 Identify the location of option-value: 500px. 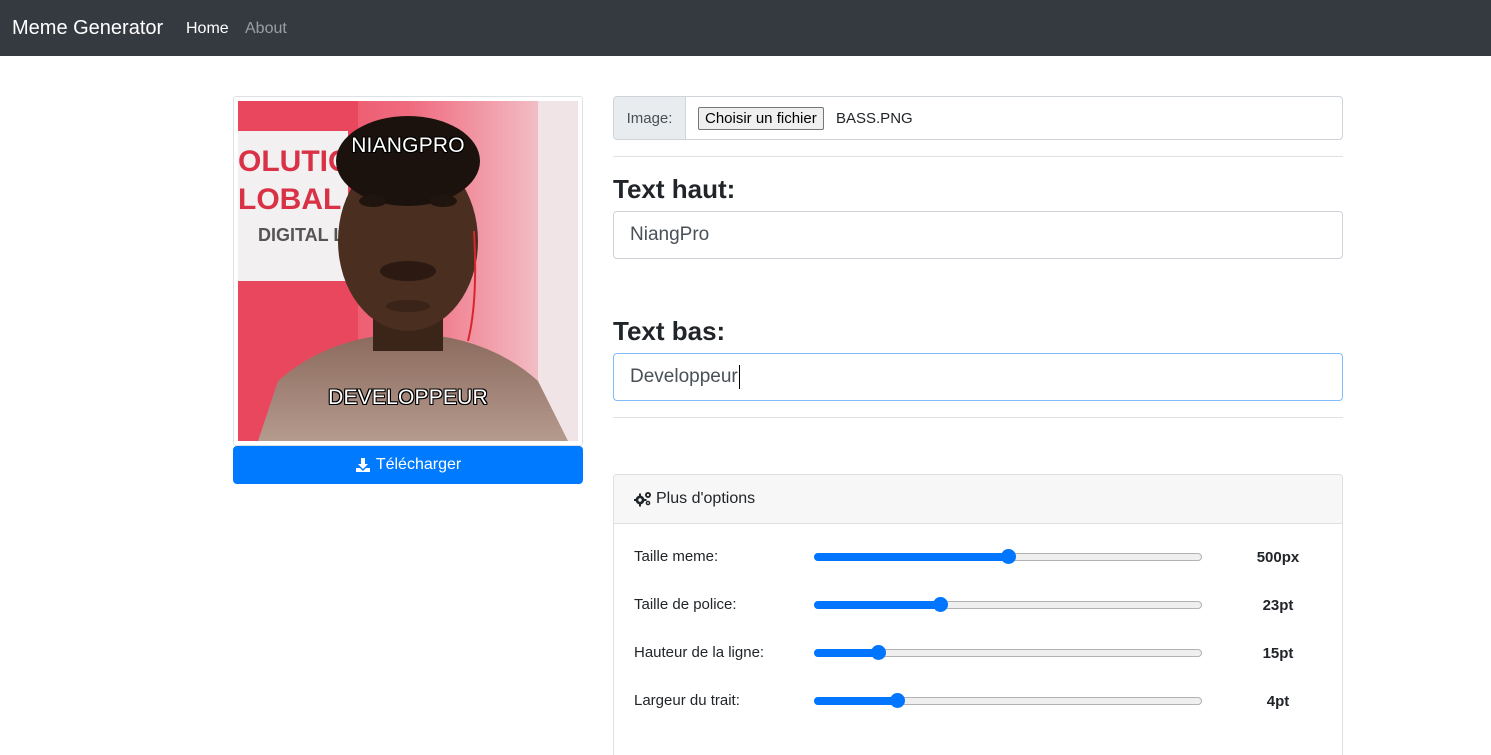
(1278, 557).